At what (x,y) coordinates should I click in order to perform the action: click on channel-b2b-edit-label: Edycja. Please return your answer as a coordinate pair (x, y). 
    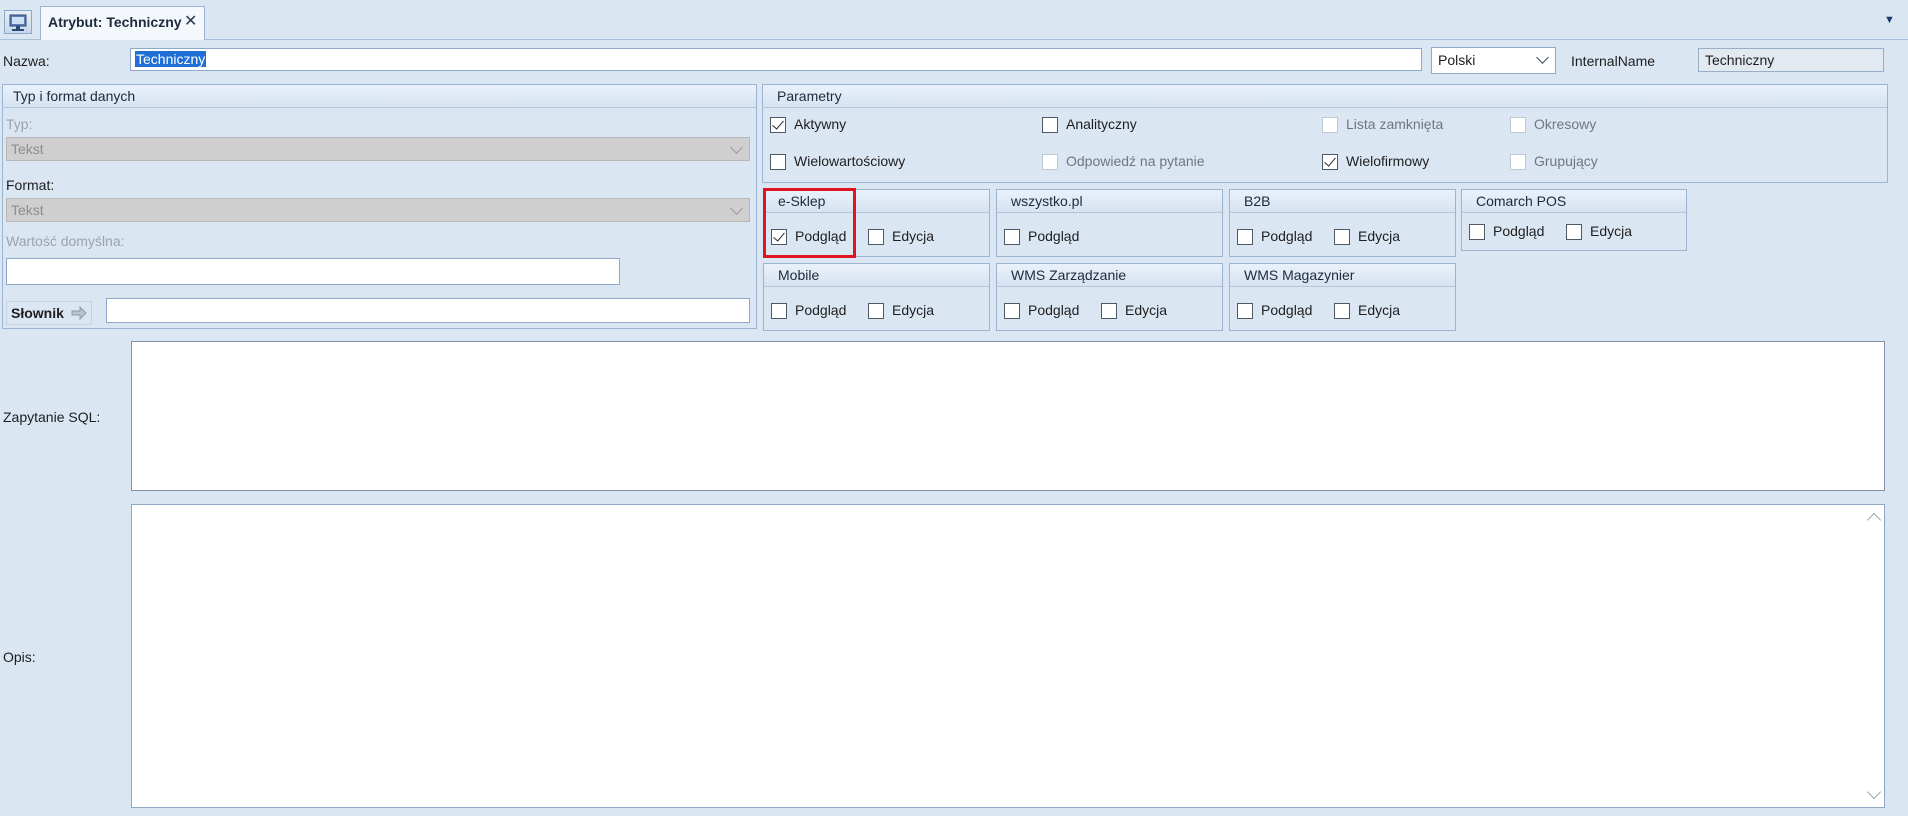
    Looking at the image, I should click on (1379, 236).